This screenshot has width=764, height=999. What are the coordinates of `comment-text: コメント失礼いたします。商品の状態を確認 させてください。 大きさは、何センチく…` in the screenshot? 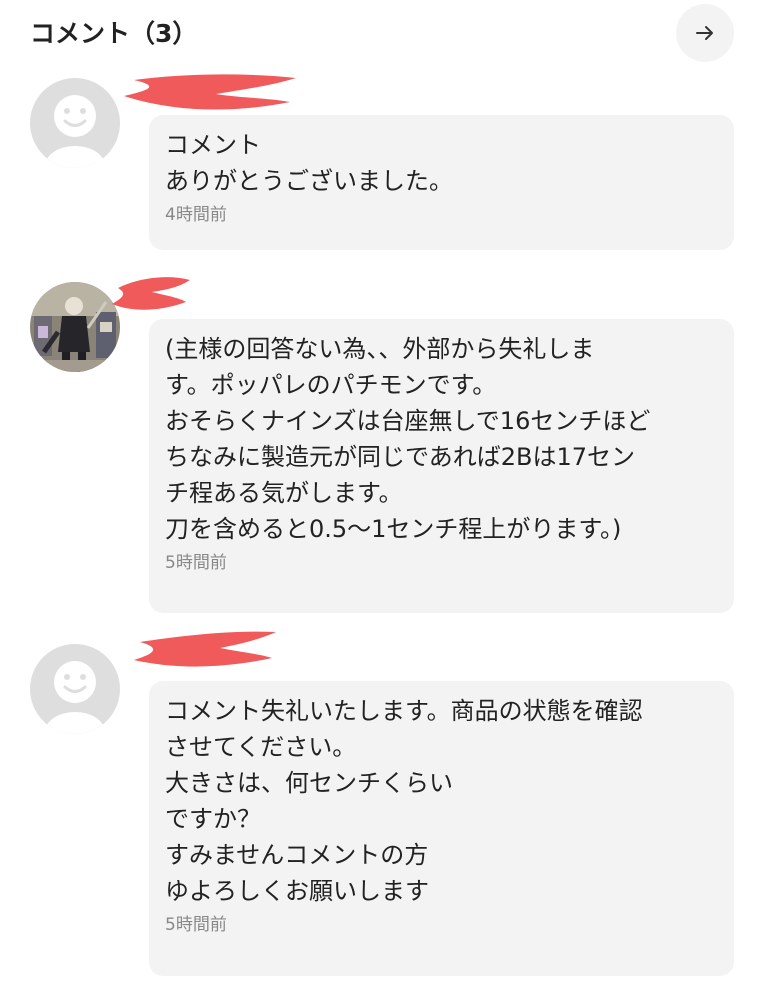 It's located at (404, 801).